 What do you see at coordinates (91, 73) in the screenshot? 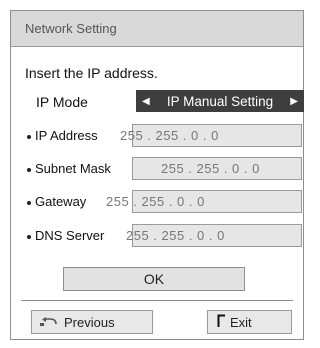
I see `instruction-text: Insert the IP address.` at bounding box center [91, 73].